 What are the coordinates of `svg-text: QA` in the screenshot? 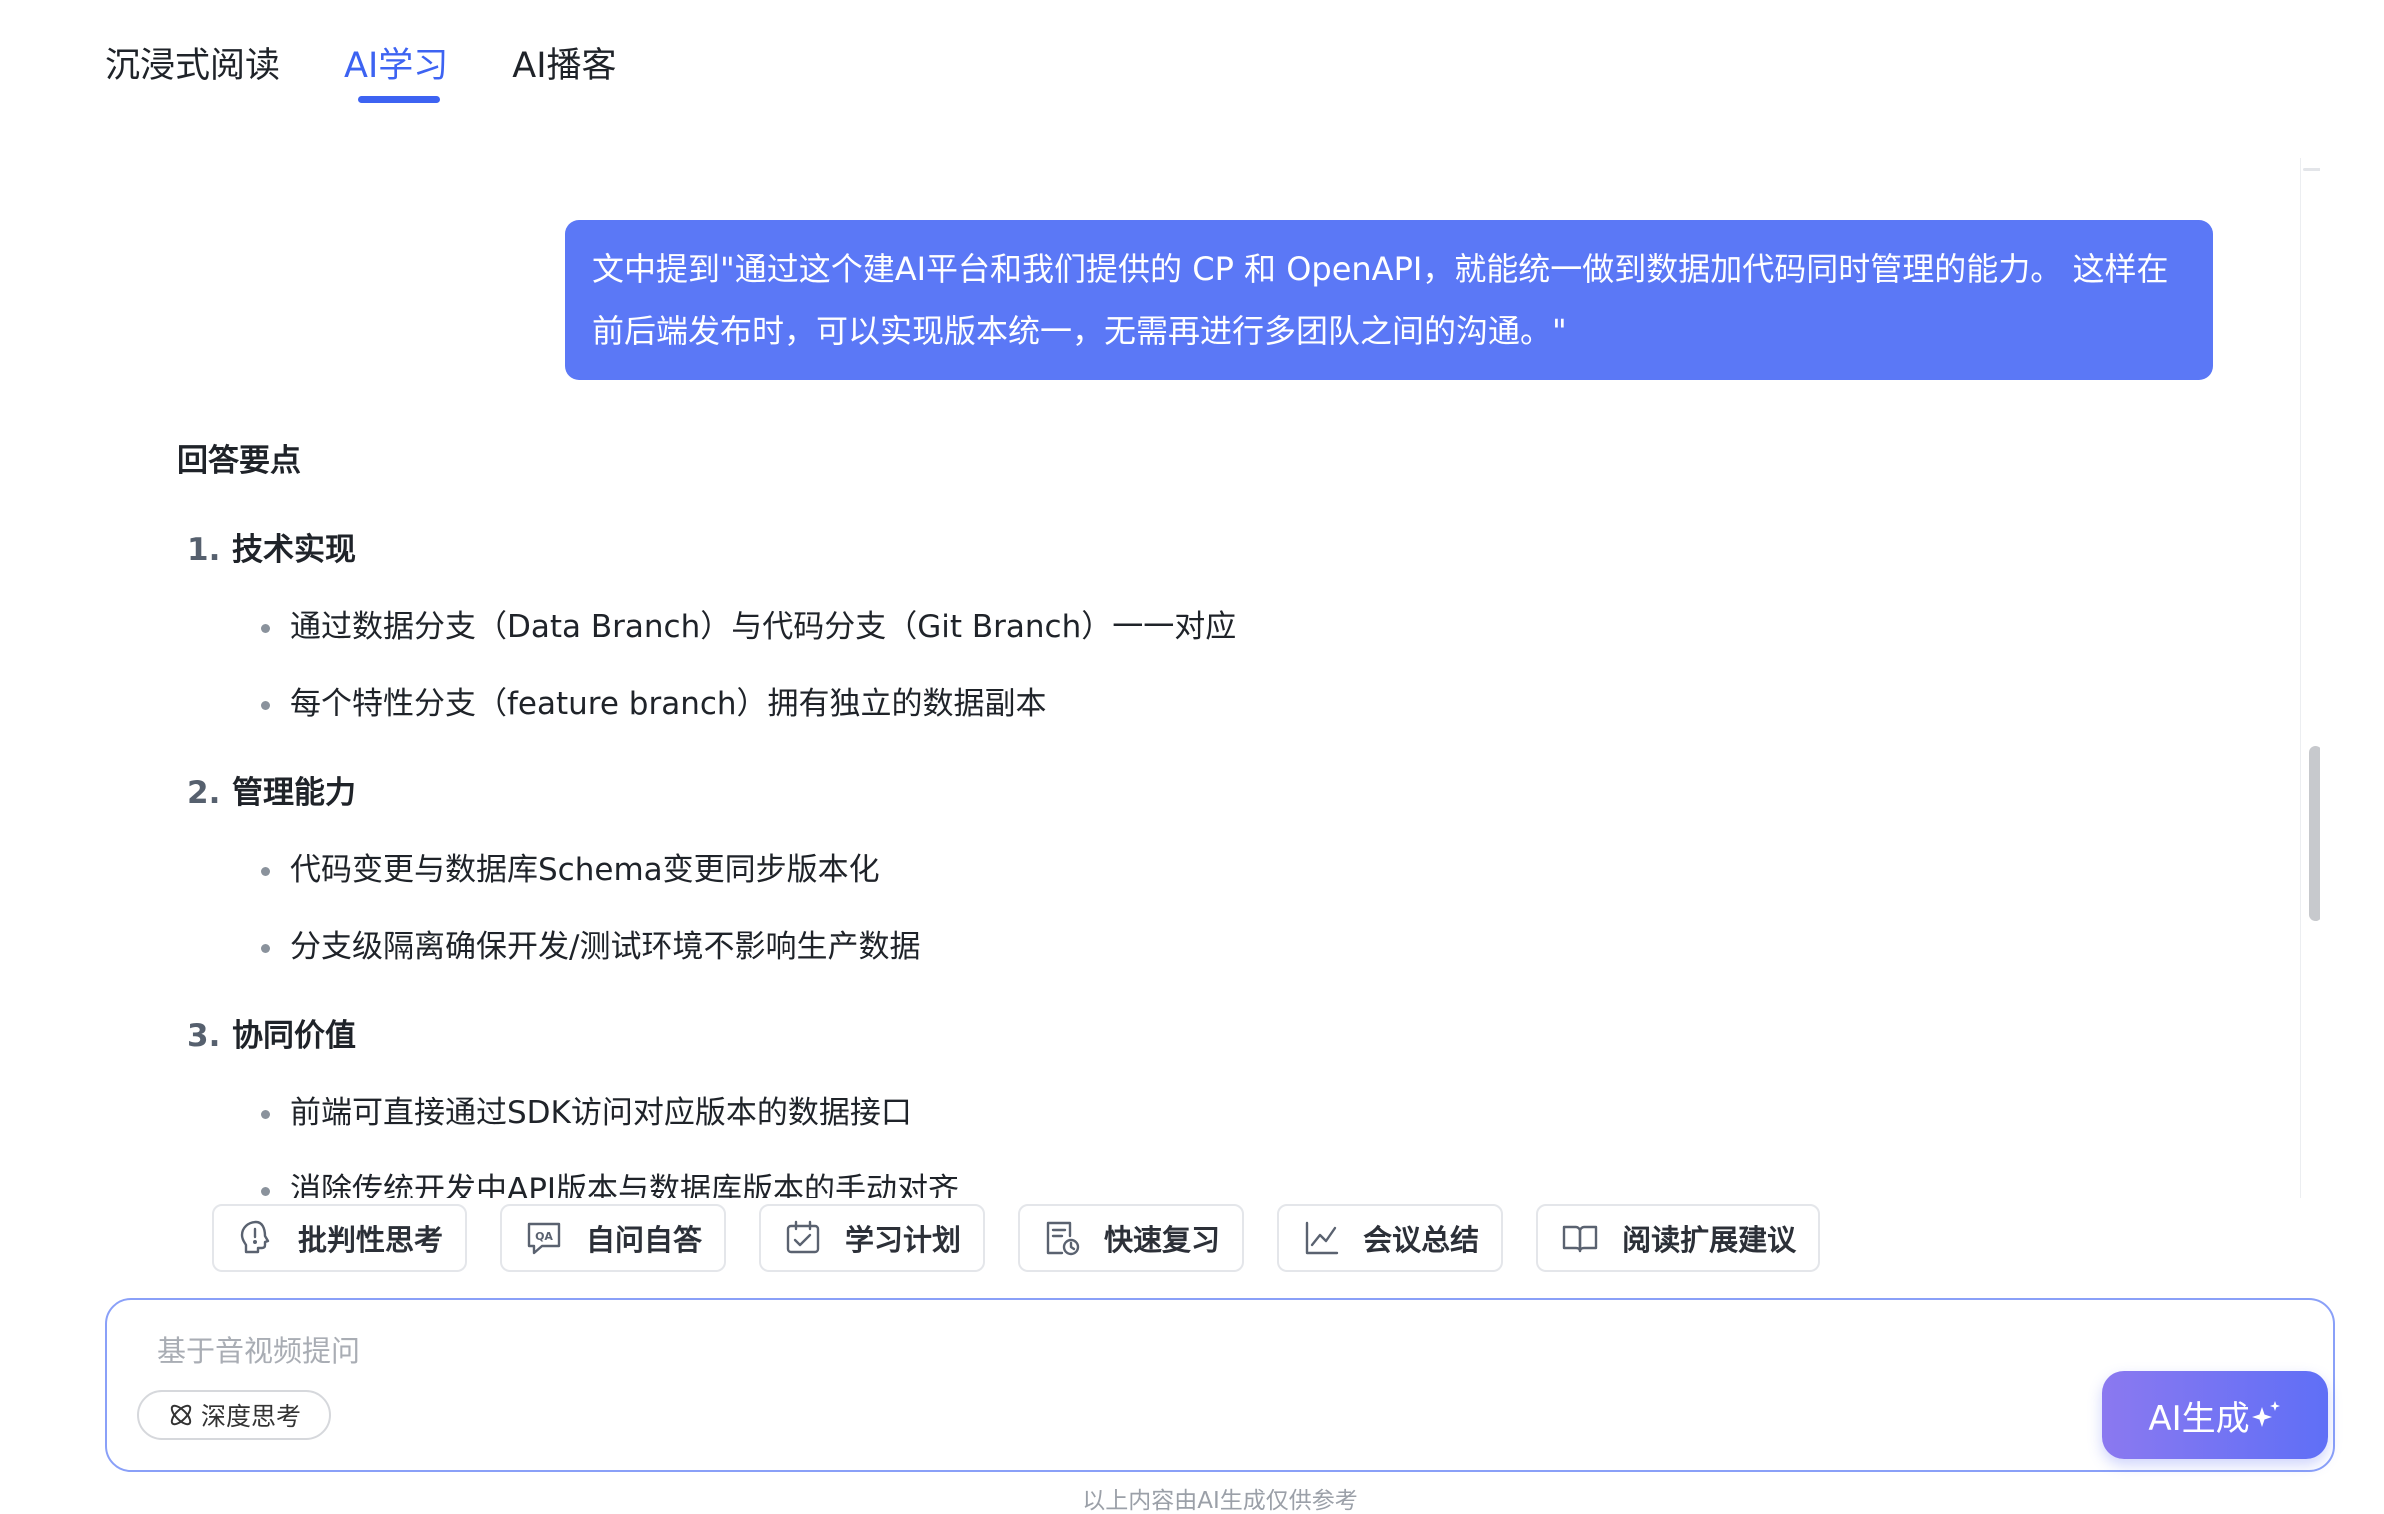 It's located at (544, 1236).